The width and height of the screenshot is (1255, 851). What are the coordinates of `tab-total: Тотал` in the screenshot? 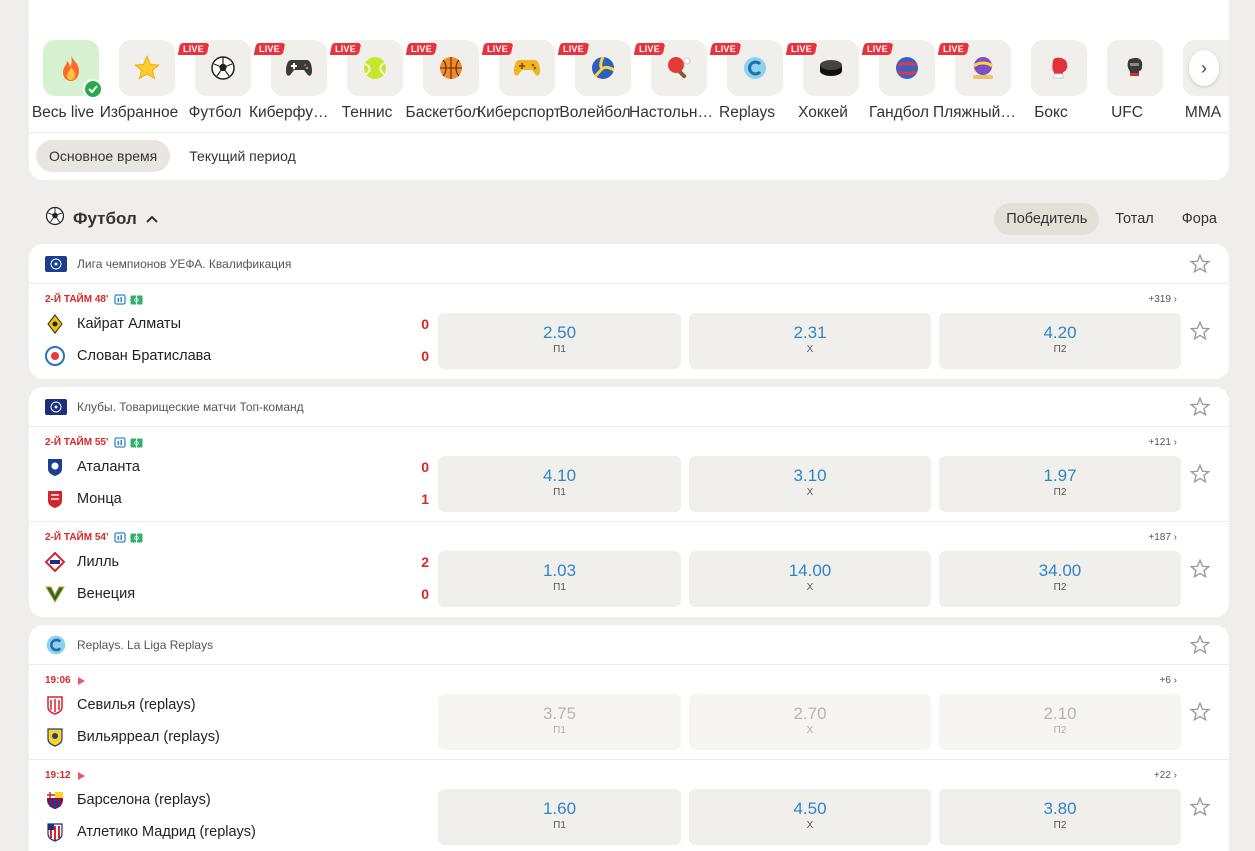 It's located at (1134, 219).